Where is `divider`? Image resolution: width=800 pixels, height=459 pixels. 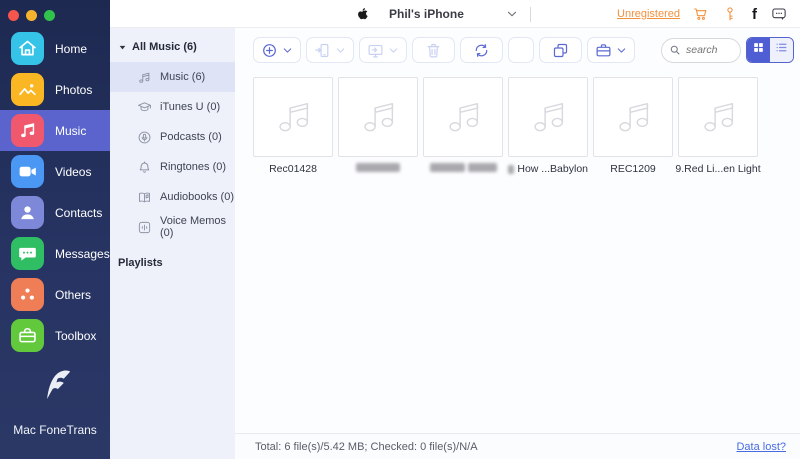
divider is located at coordinates (530, 14).